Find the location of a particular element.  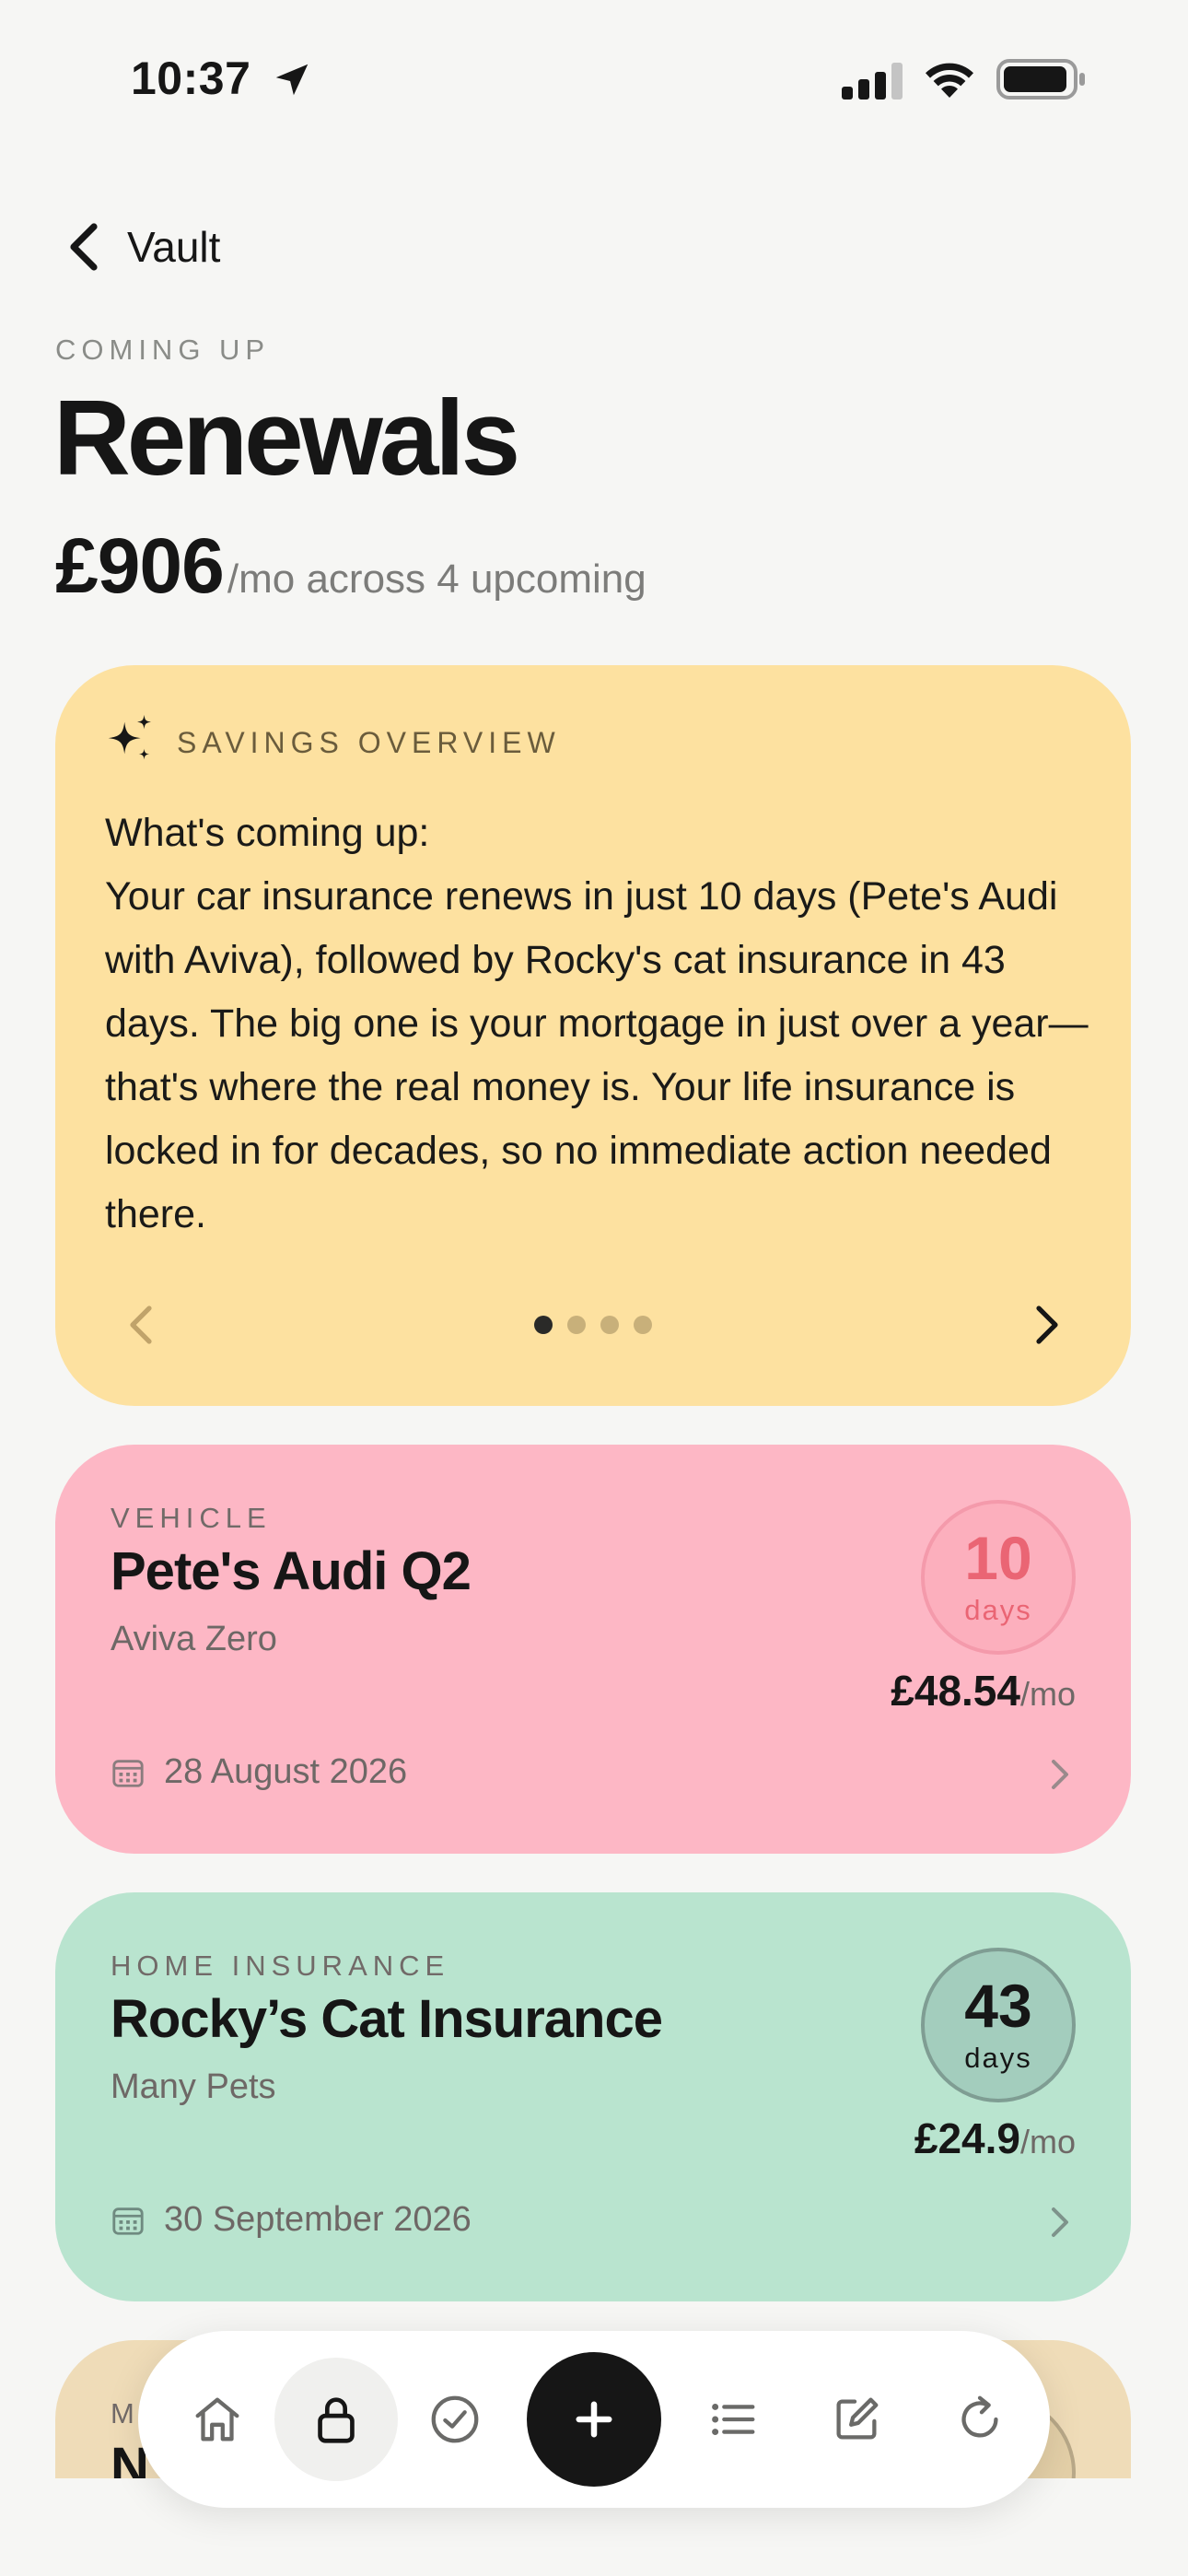

renewal-price: £24.9 /mo is located at coordinates (995, 2138).